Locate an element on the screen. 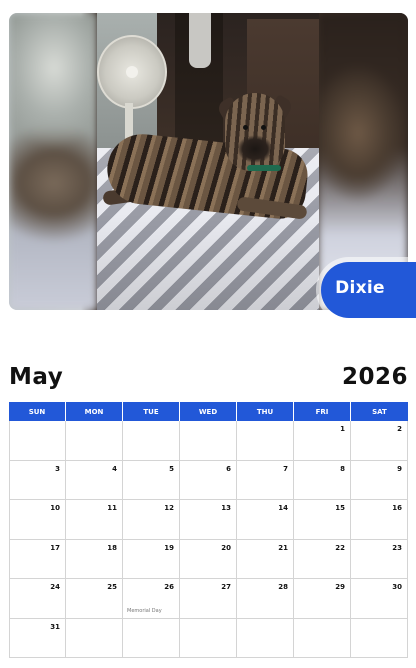  day-number: 11 is located at coordinates (112, 508).